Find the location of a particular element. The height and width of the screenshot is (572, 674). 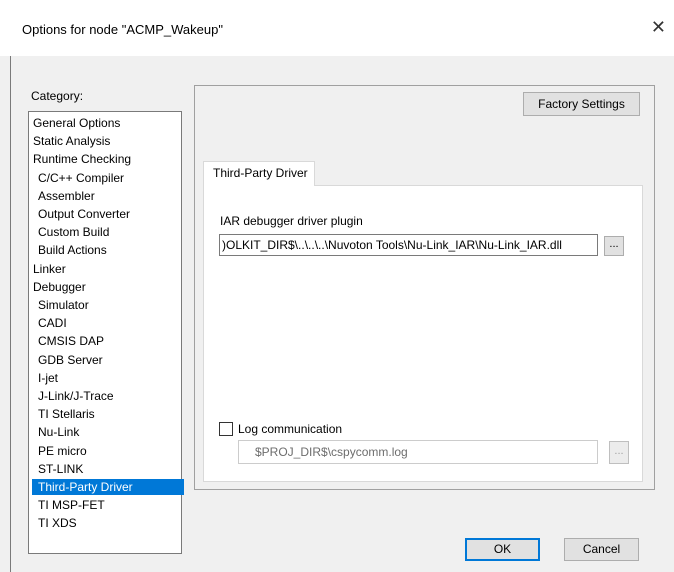

tab-third-party-driver: Third-Party Driver is located at coordinates (259, 173).